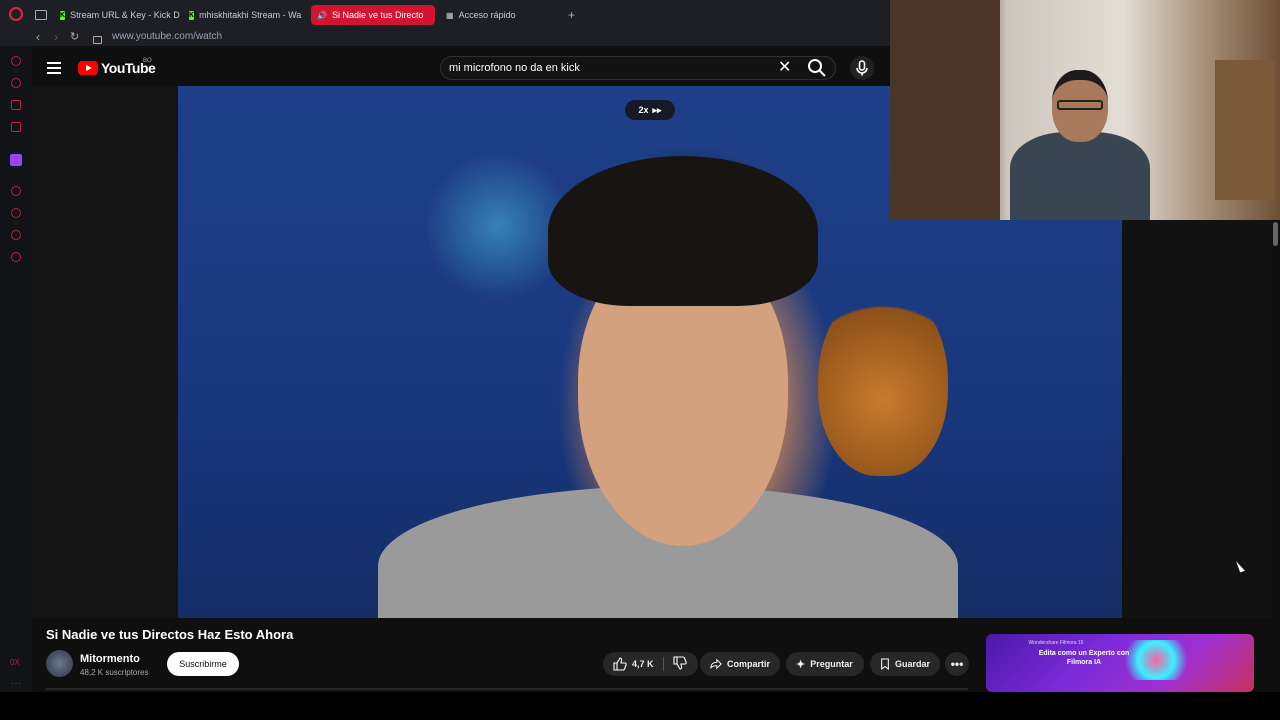  Describe the element at coordinates (571, 15) in the screenshot. I see `new-tab-button: +` at that location.